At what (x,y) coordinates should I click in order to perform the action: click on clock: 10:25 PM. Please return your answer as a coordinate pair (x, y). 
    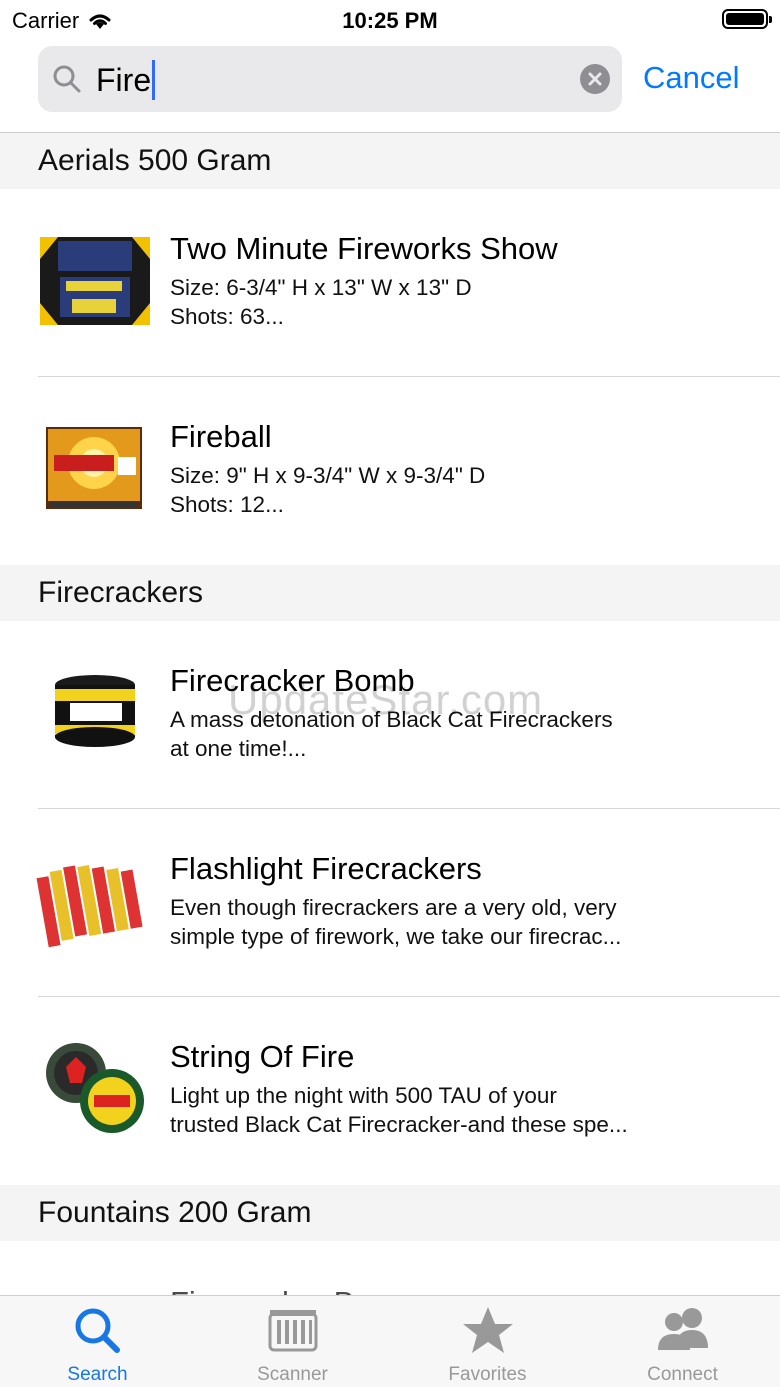
    Looking at the image, I should click on (390, 20).